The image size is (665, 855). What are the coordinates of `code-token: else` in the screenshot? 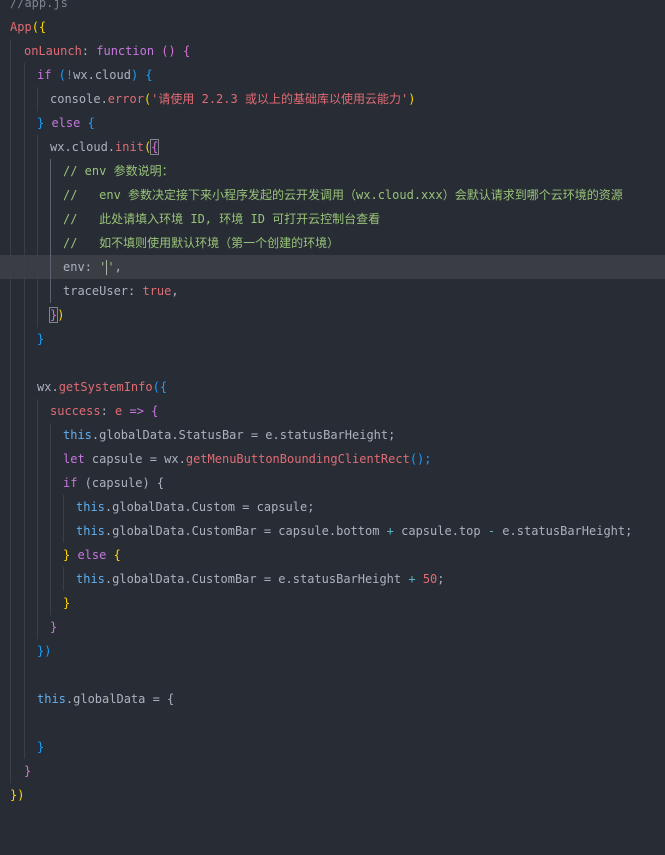 It's located at (66, 123).